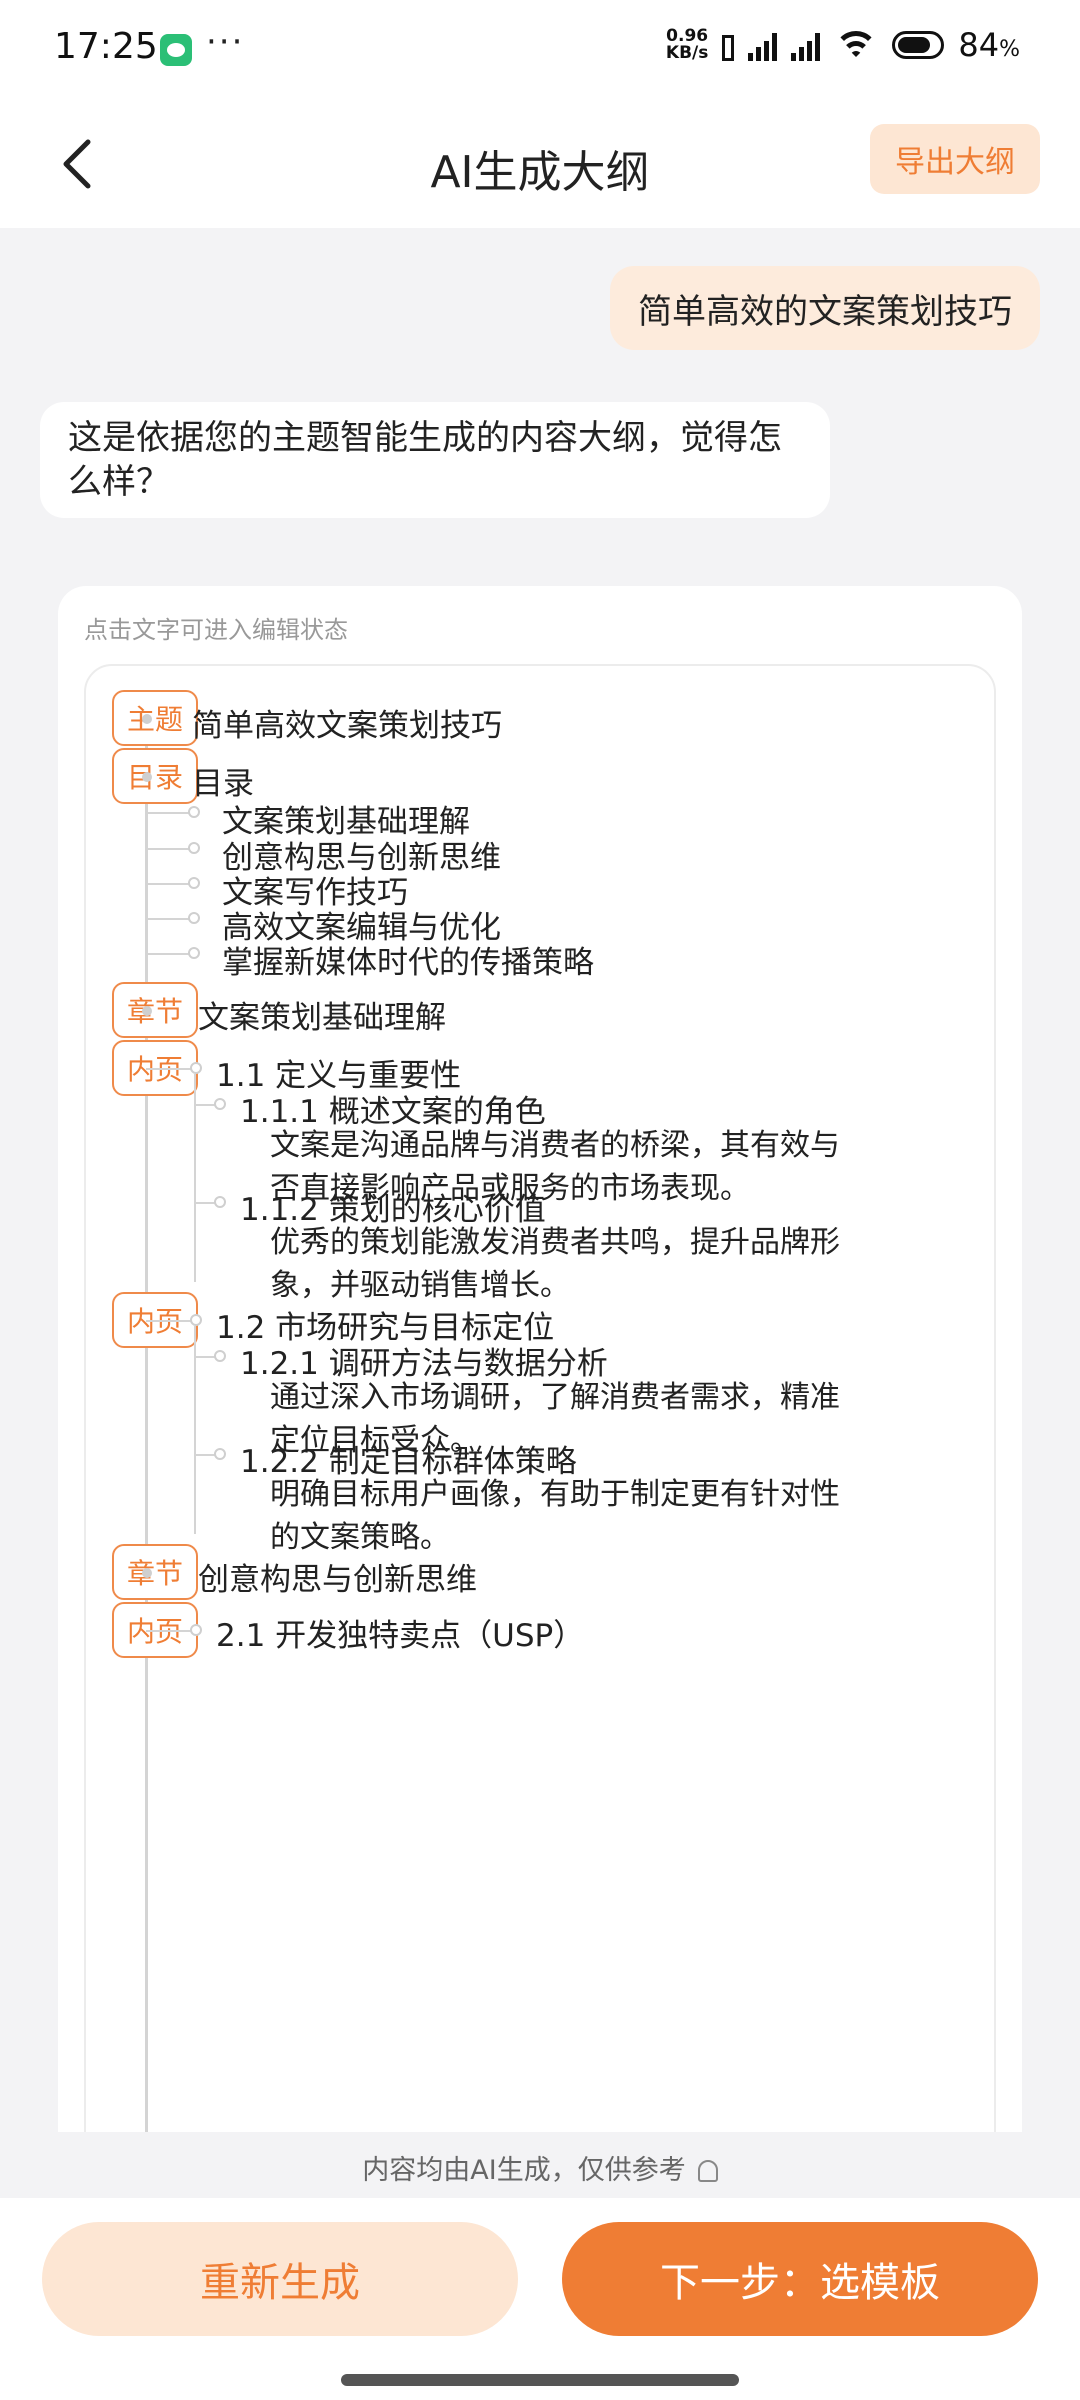  What do you see at coordinates (825, 308) in the screenshot?
I see `user-message-bubble: 简单高效的文案策划技巧` at bounding box center [825, 308].